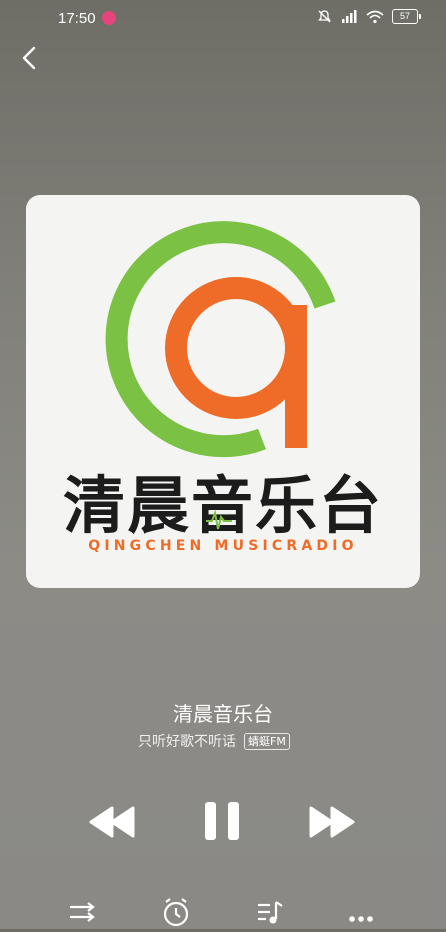 The width and height of the screenshot is (446, 932). I want to click on repeat-icon, so click(82, 912).